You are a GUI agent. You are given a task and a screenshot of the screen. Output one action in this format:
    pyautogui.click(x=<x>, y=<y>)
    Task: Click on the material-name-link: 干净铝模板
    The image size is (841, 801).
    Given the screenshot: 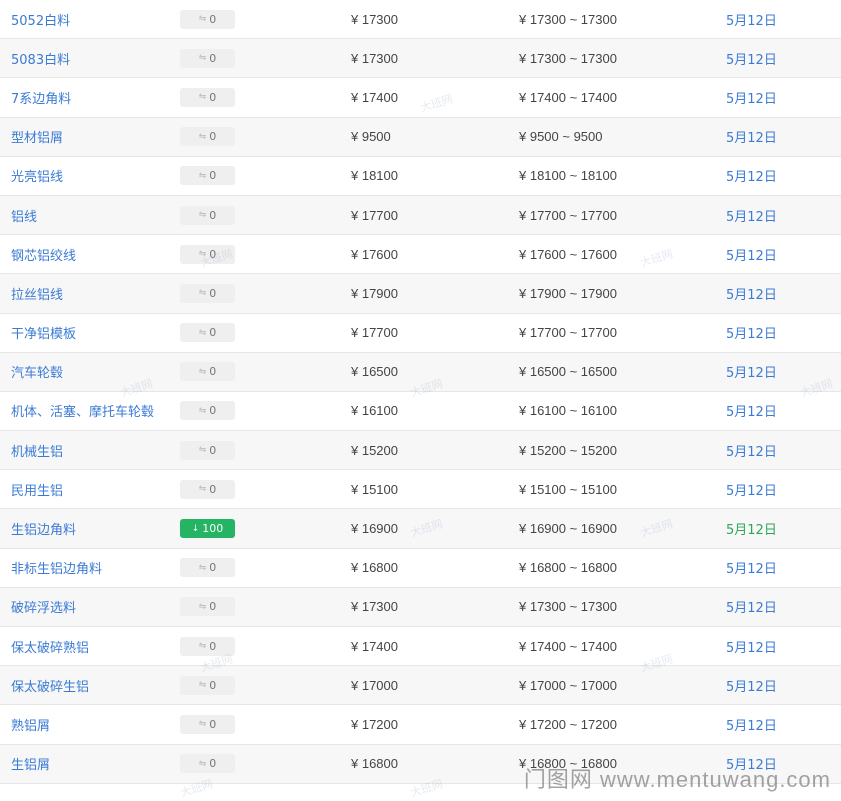 What is the action you would take?
    pyautogui.click(x=43, y=332)
    